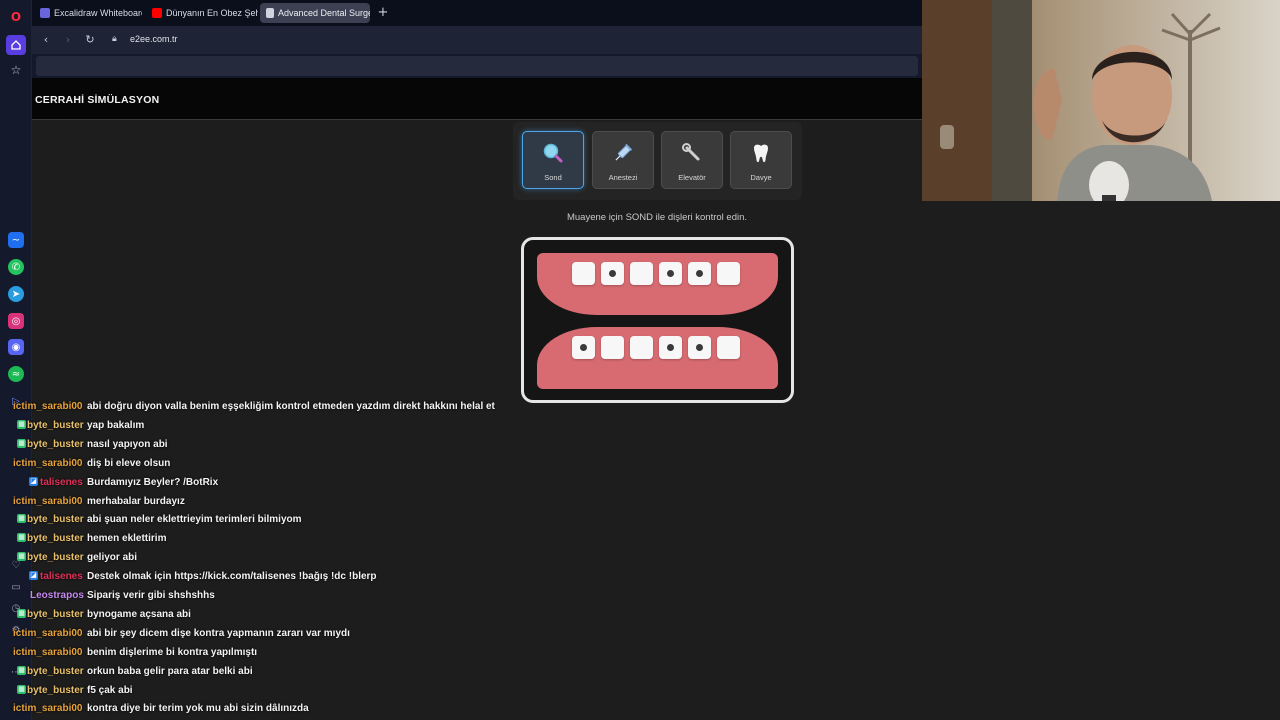 This screenshot has height=720, width=1280. I want to click on tab-youtube: Dünyanın En Obez Şehrind, so click(202, 13).